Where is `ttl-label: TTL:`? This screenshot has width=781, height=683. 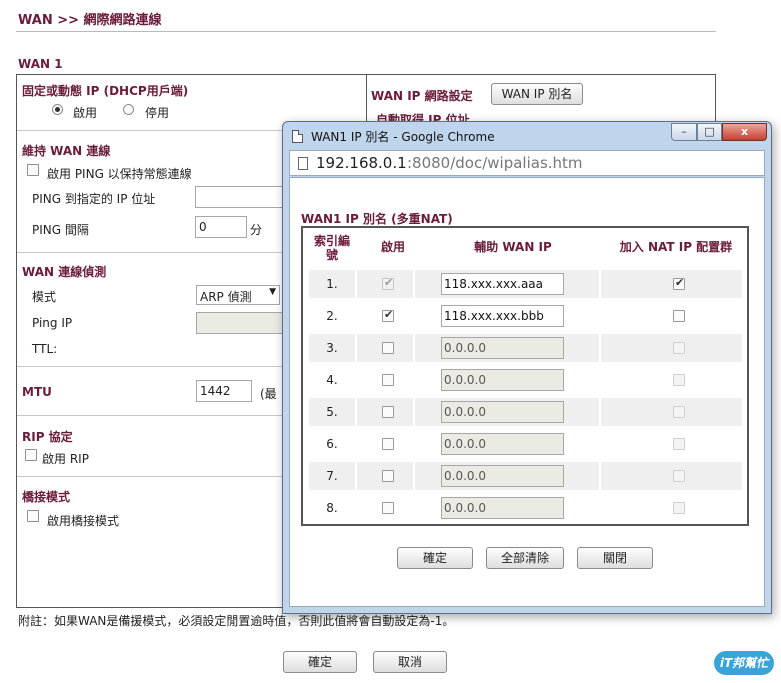
ttl-label: TTL: is located at coordinates (45, 349).